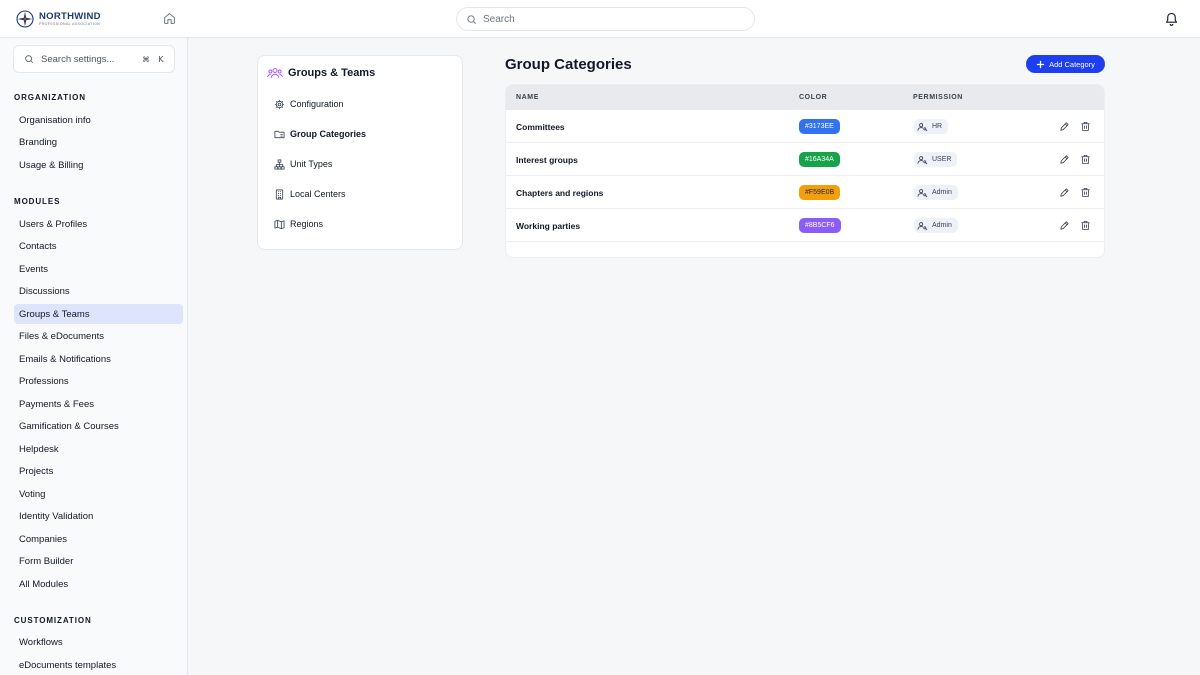 This screenshot has width=1200, height=675. I want to click on sidebar-item-branding: Branding, so click(98, 142).